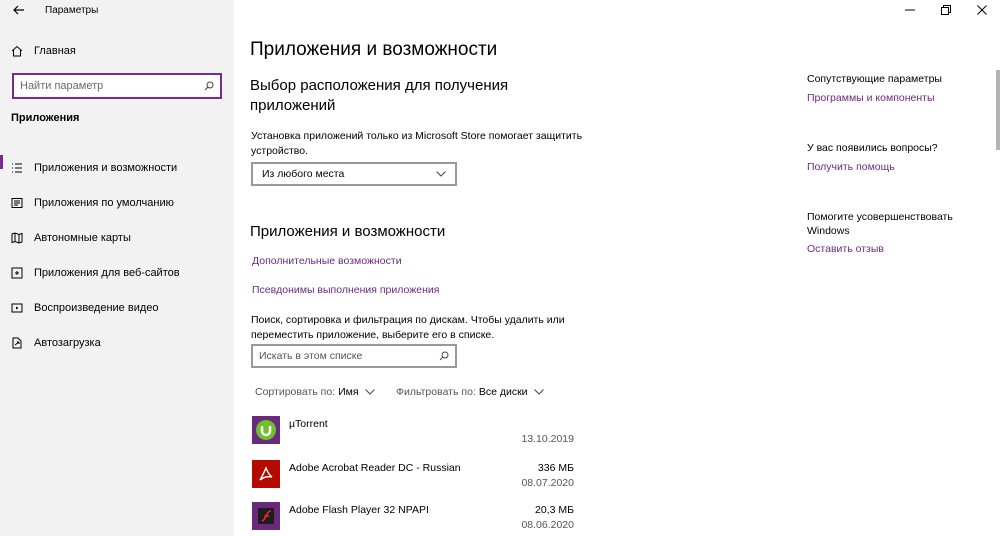  Describe the element at coordinates (106, 167) in the screenshot. I see `sidebar-item-label: Приложения и возможности` at that location.